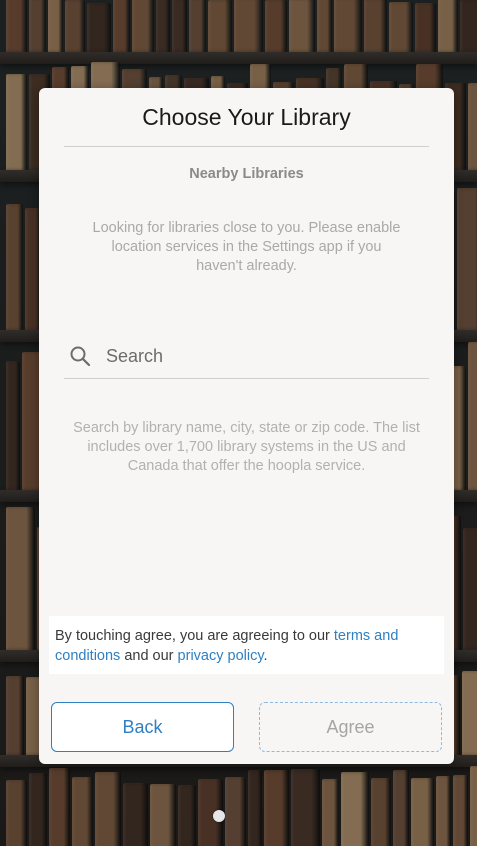 Image resolution: width=477 pixels, height=846 pixels. I want to click on privacy-policy-link: privacy policy, so click(221, 656).